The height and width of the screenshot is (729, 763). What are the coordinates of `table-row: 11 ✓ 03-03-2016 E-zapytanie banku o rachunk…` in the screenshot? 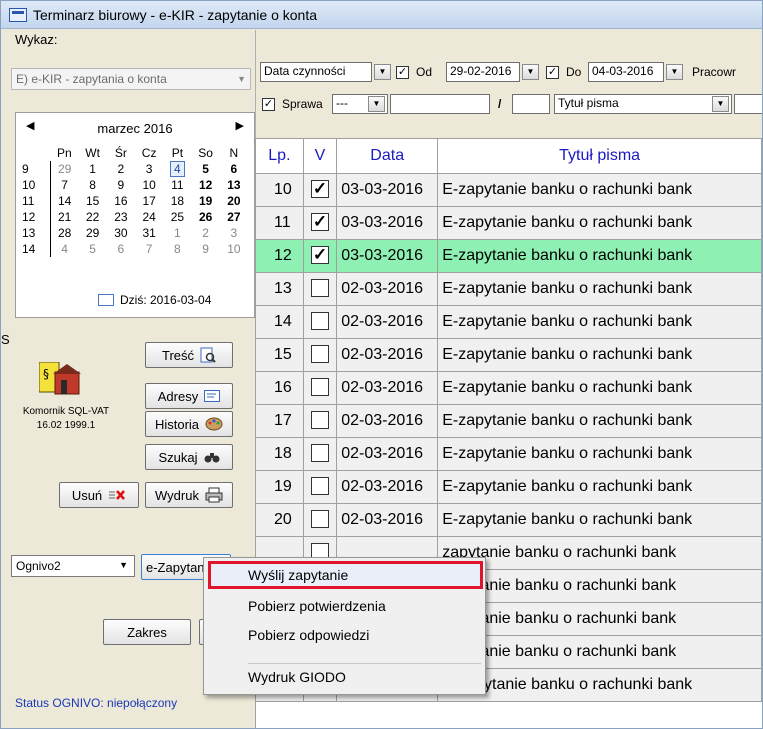 It's located at (509, 223).